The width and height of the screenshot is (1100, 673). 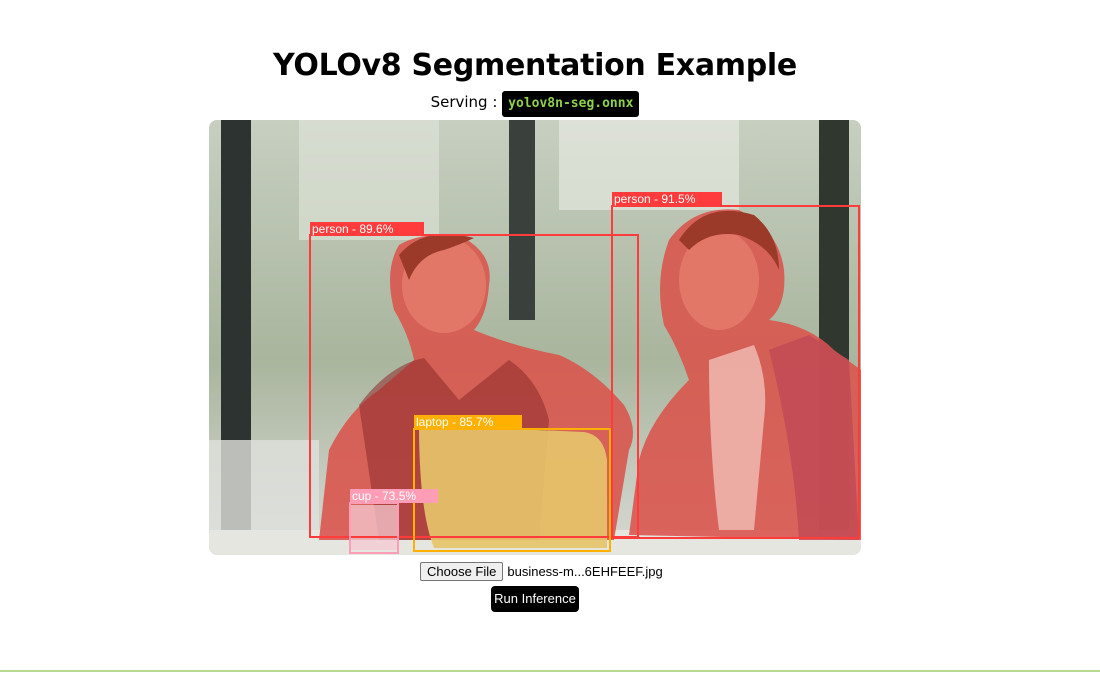 What do you see at coordinates (374, 527) in the screenshot?
I see `cup-mask` at bounding box center [374, 527].